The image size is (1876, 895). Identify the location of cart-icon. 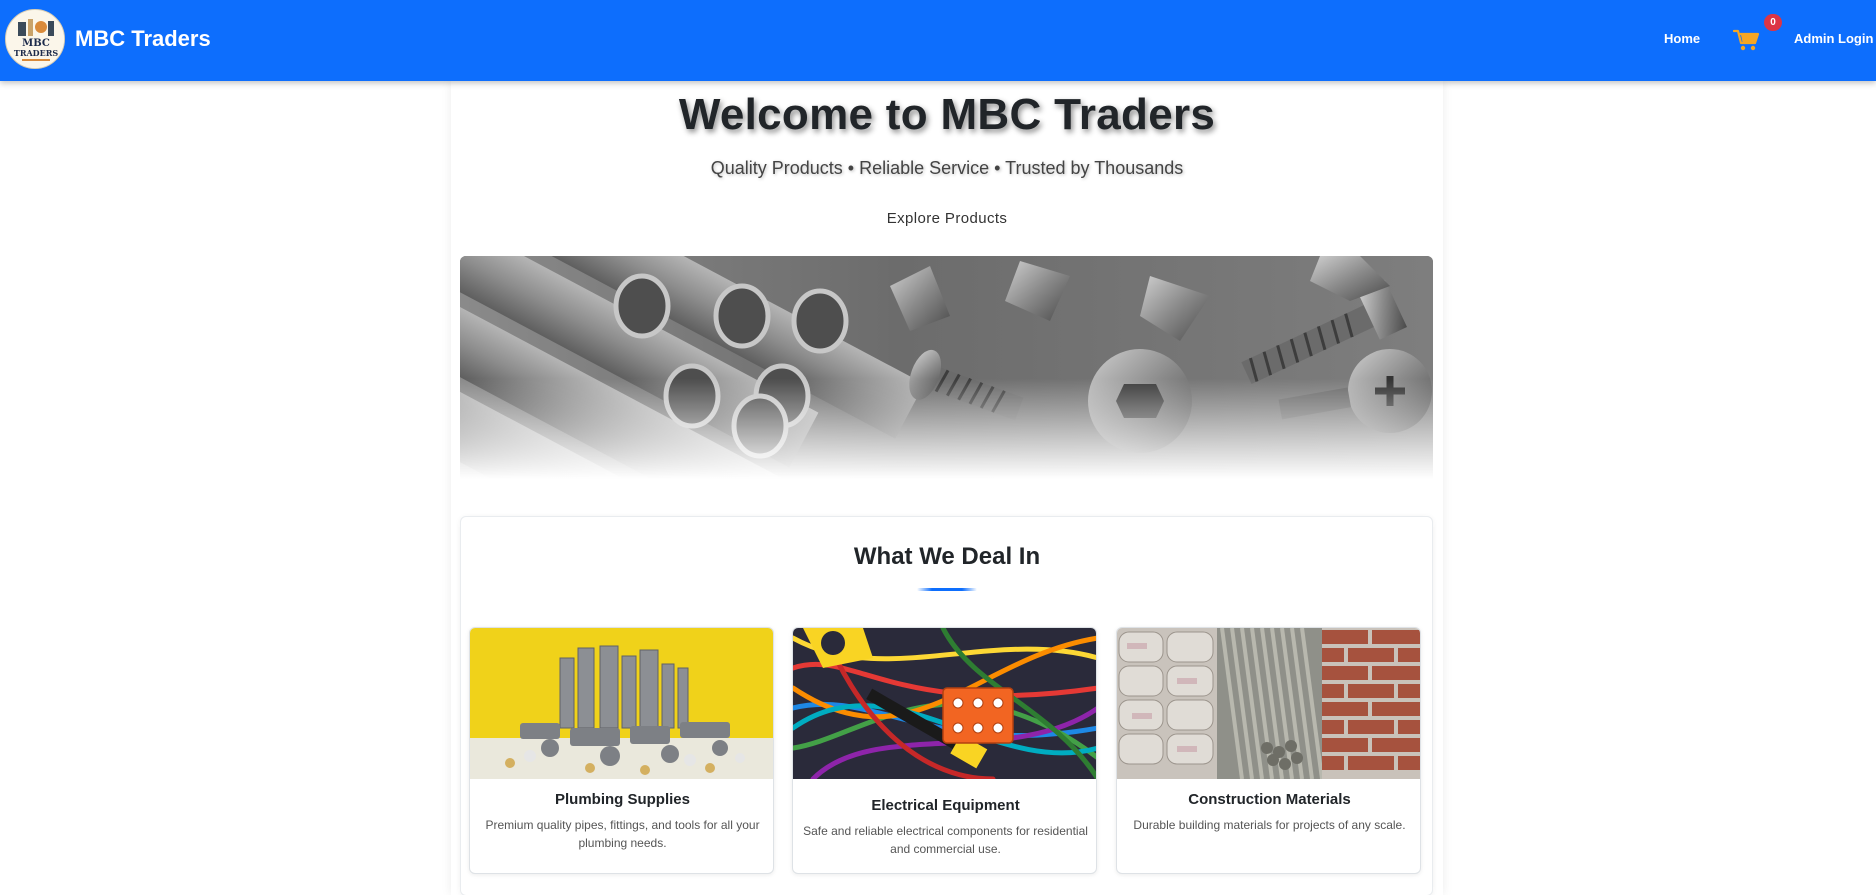
(1746, 40).